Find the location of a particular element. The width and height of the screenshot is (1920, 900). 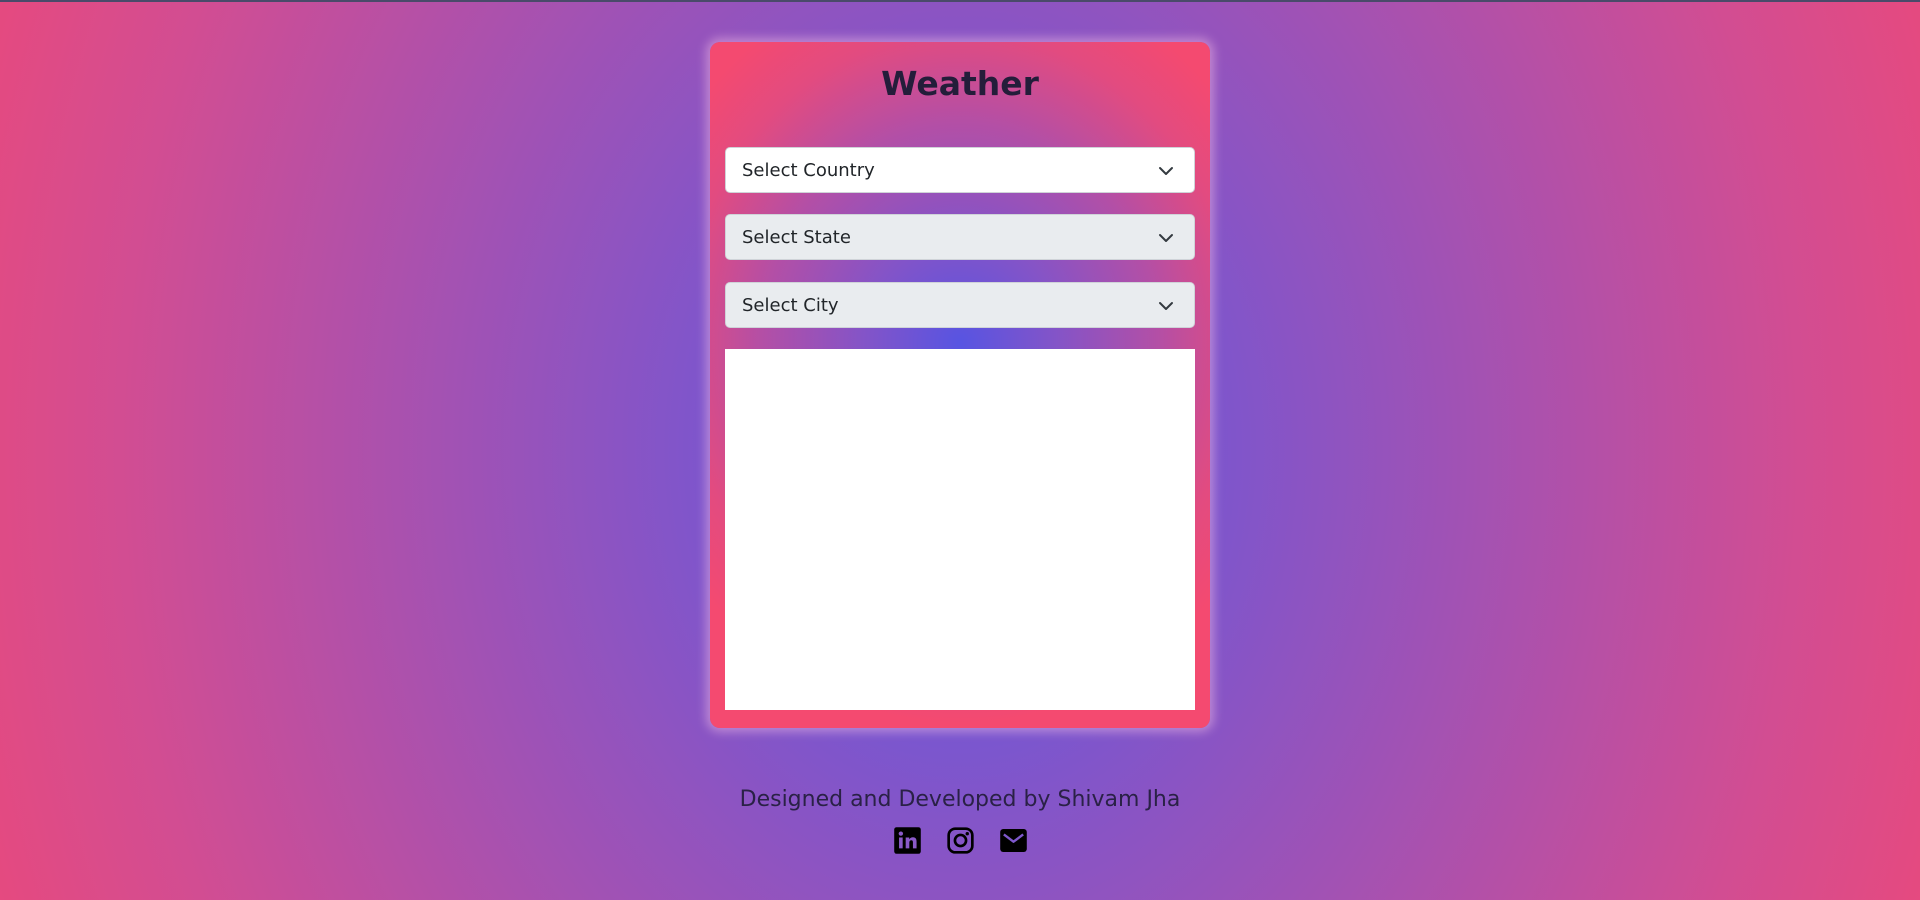

instagram-icon is located at coordinates (960, 840).